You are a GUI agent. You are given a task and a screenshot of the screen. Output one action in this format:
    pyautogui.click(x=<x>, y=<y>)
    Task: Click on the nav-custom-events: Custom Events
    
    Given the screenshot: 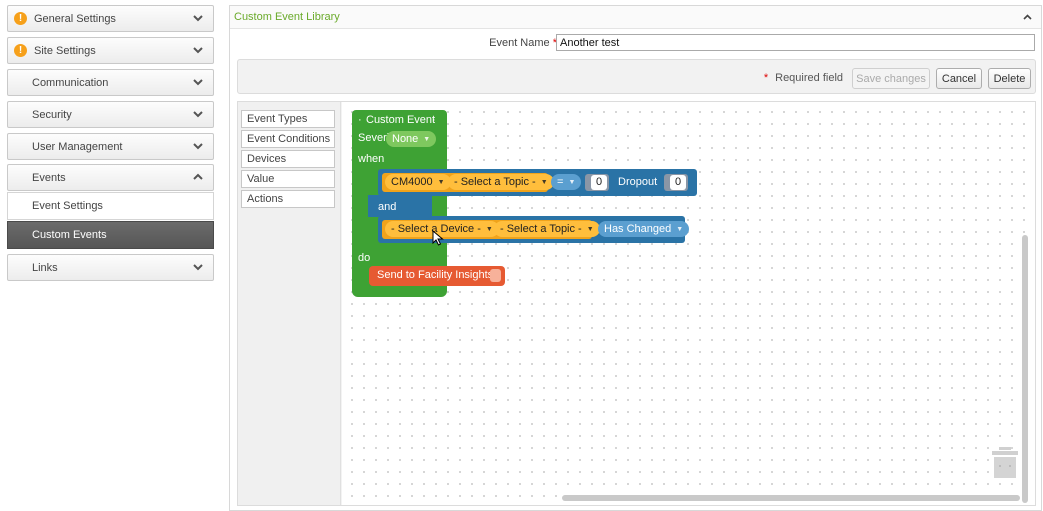 What is the action you would take?
    pyautogui.click(x=110, y=235)
    